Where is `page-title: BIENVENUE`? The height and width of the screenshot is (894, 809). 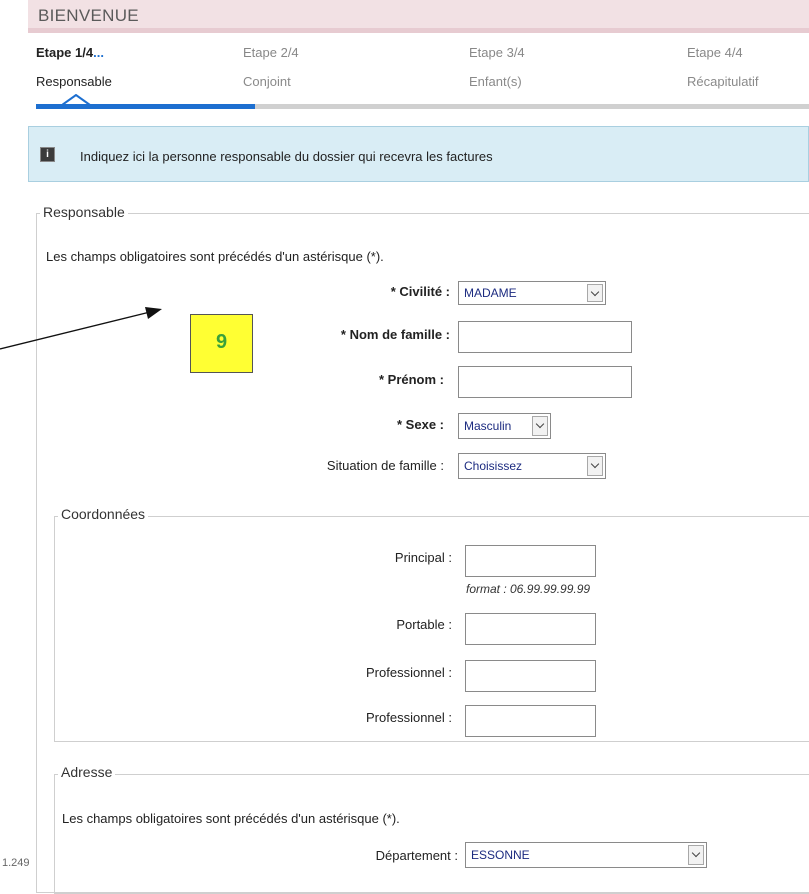 page-title: BIENVENUE is located at coordinates (88, 15).